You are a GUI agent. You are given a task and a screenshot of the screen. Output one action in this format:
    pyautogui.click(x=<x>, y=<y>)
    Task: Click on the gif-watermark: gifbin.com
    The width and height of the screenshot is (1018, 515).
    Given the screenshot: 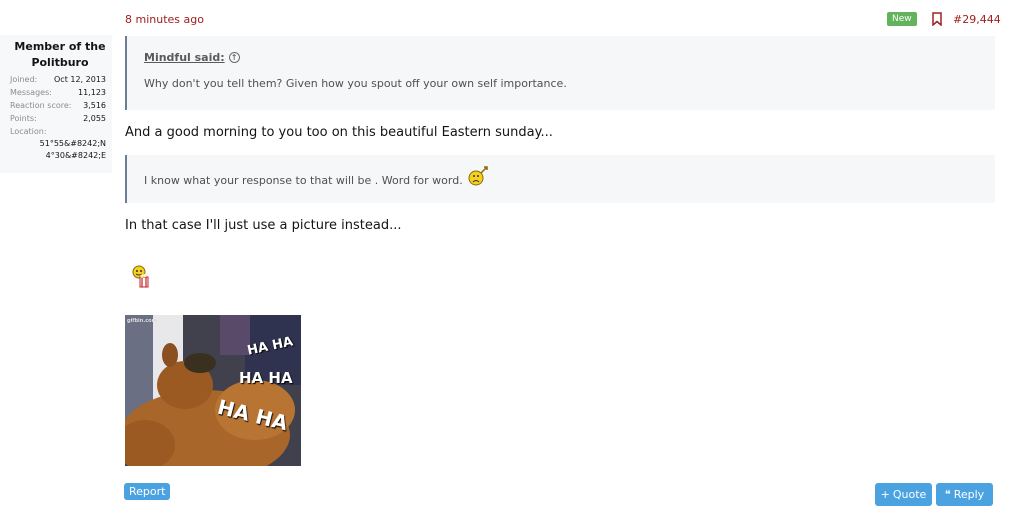 What is the action you would take?
    pyautogui.click(x=142, y=321)
    